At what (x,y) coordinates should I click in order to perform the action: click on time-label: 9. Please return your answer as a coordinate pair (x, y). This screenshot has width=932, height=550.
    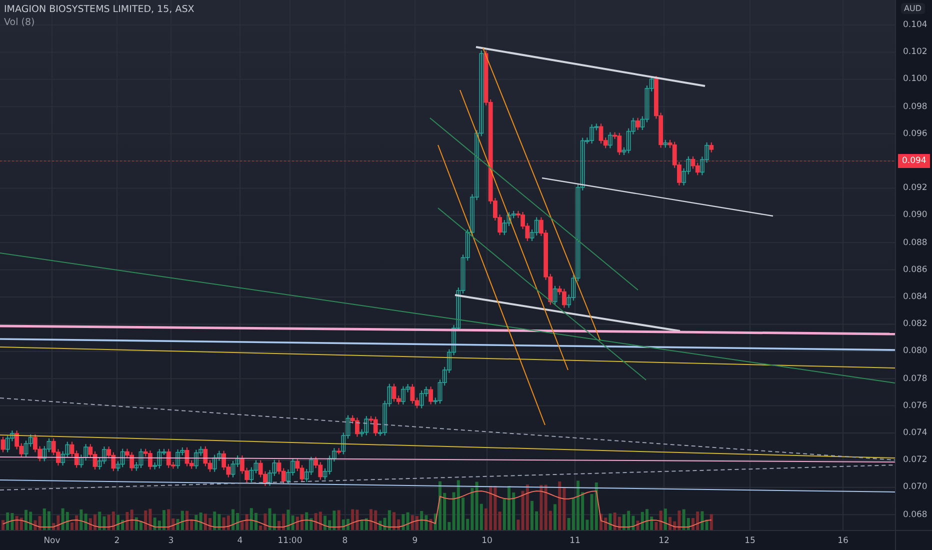
    Looking at the image, I should click on (415, 541).